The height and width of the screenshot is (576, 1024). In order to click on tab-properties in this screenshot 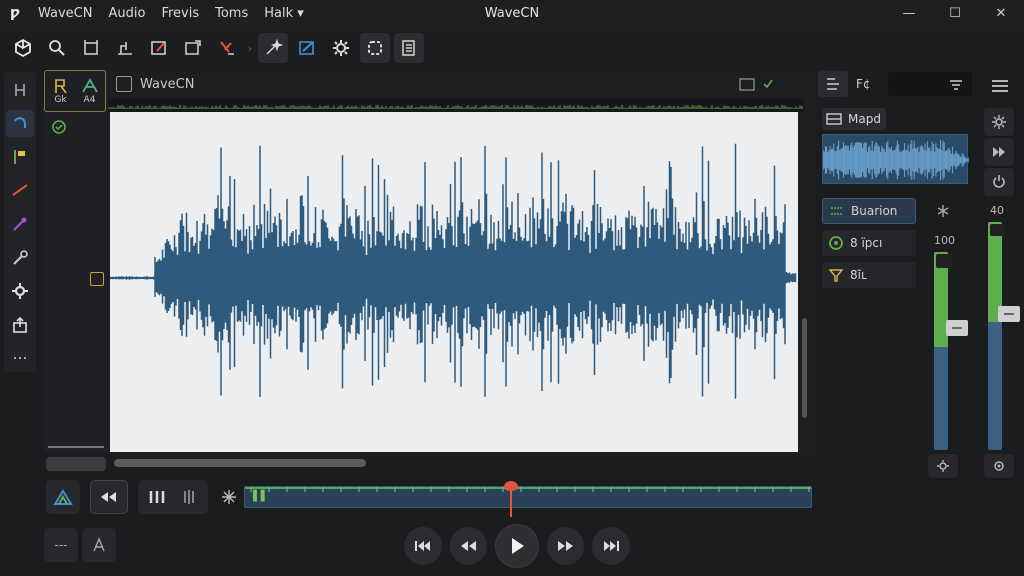, I will do `click(833, 84)`.